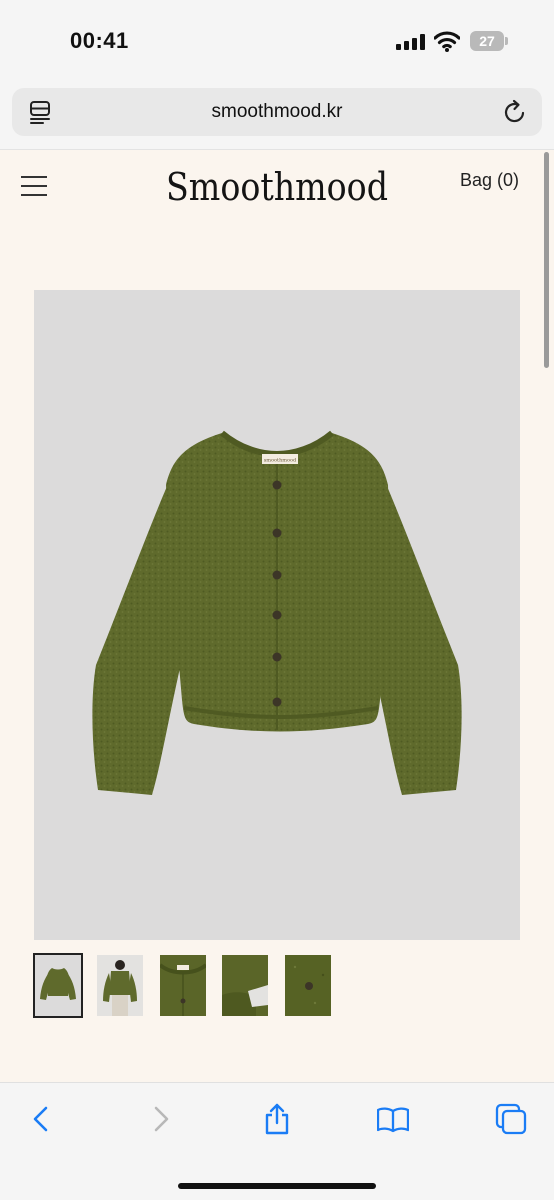  What do you see at coordinates (515, 112) in the screenshot?
I see `reload-icon` at bounding box center [515, 112].